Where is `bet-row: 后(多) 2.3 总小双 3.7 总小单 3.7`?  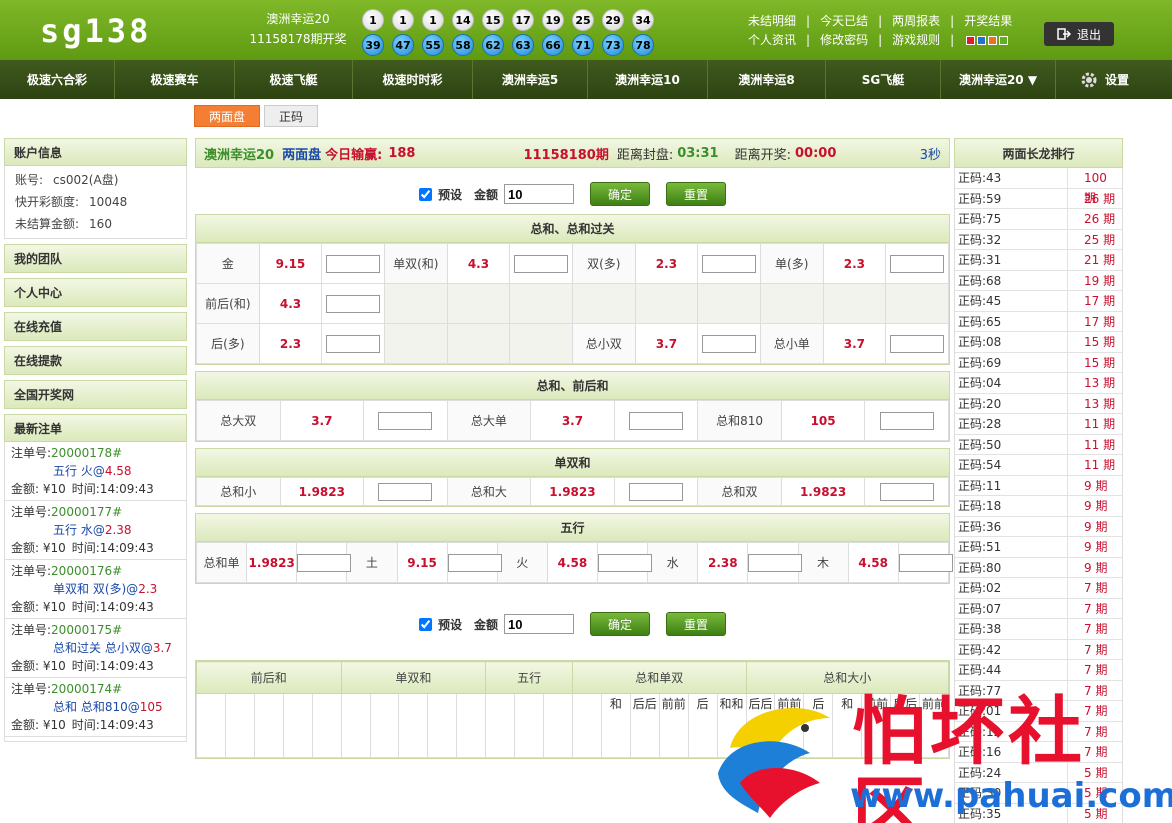 bet-row: 后(多) 2.3 总小双 3.7 总小单 3.7 is located at coordinates (572, 343).